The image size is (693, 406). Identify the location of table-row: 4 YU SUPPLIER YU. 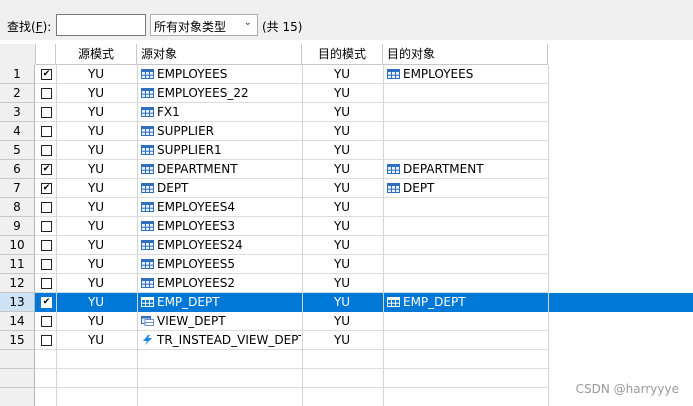
(346, 131).